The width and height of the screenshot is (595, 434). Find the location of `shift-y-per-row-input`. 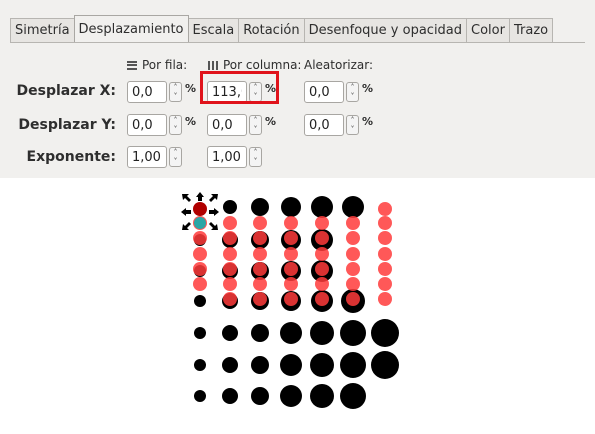

shift-y-per-row-input is located at coordinates (147, 125).